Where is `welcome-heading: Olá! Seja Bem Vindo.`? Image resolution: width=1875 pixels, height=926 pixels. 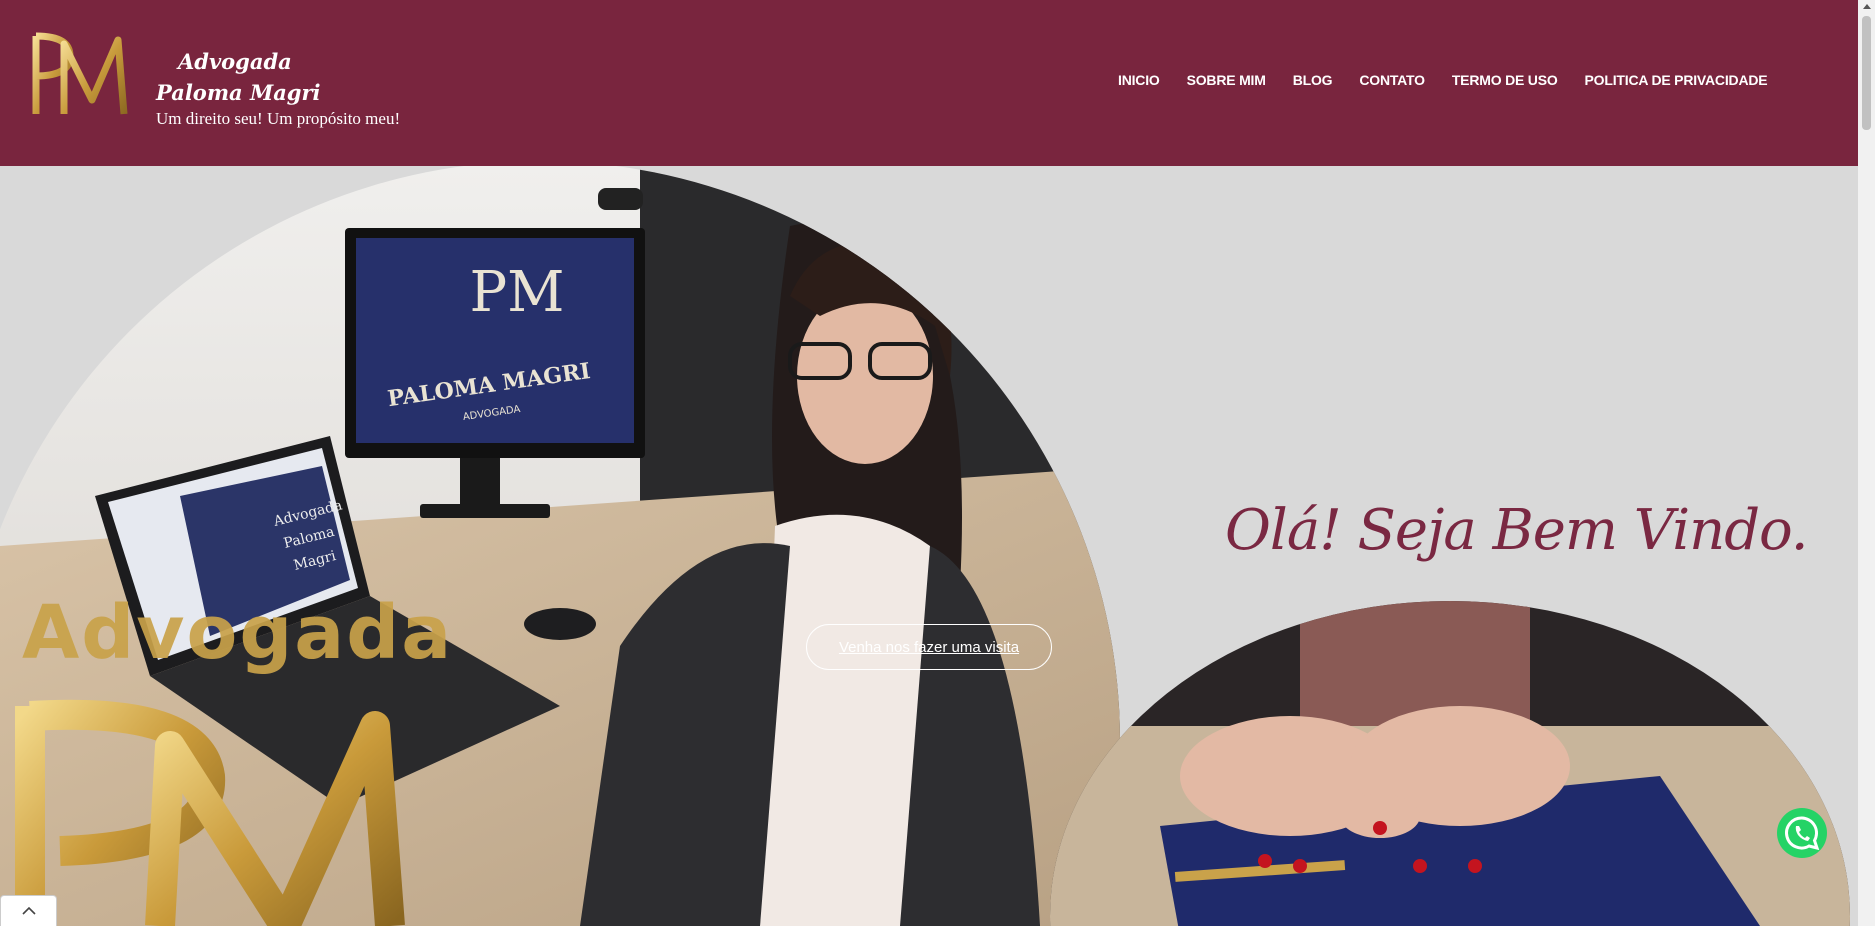
welcome-heading: Olá! Seja Bem Vindo. is located at coordinates (1517, 530).